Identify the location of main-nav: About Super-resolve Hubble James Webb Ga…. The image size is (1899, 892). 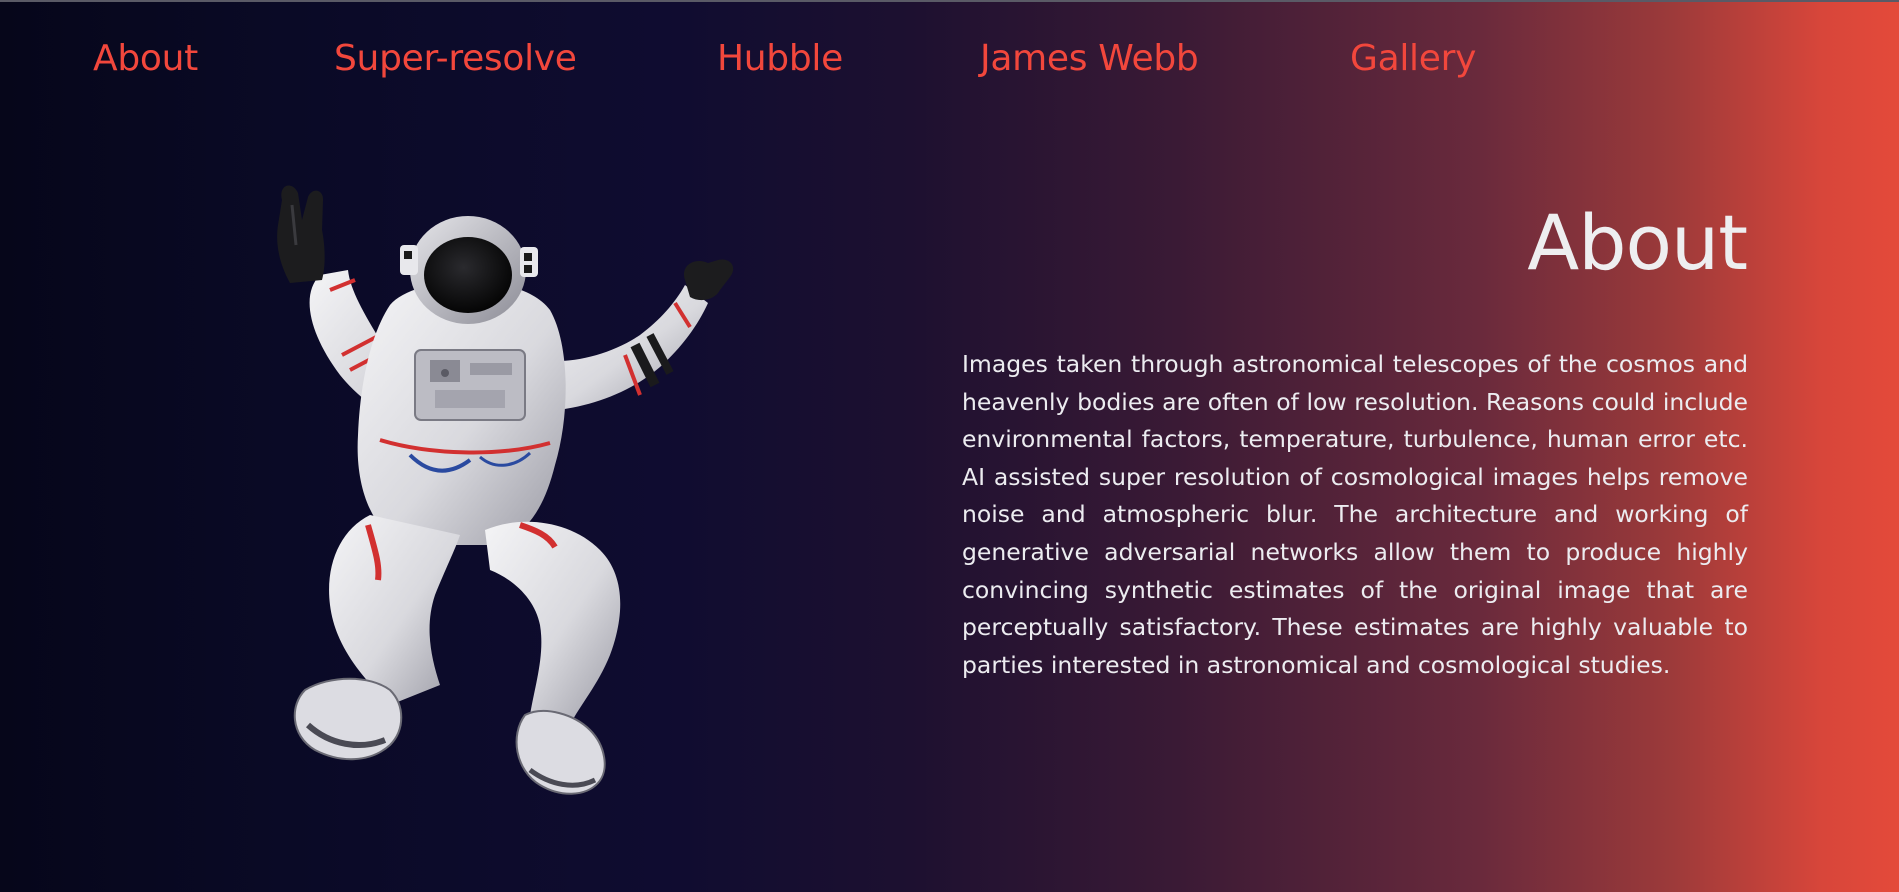
(949, 63).